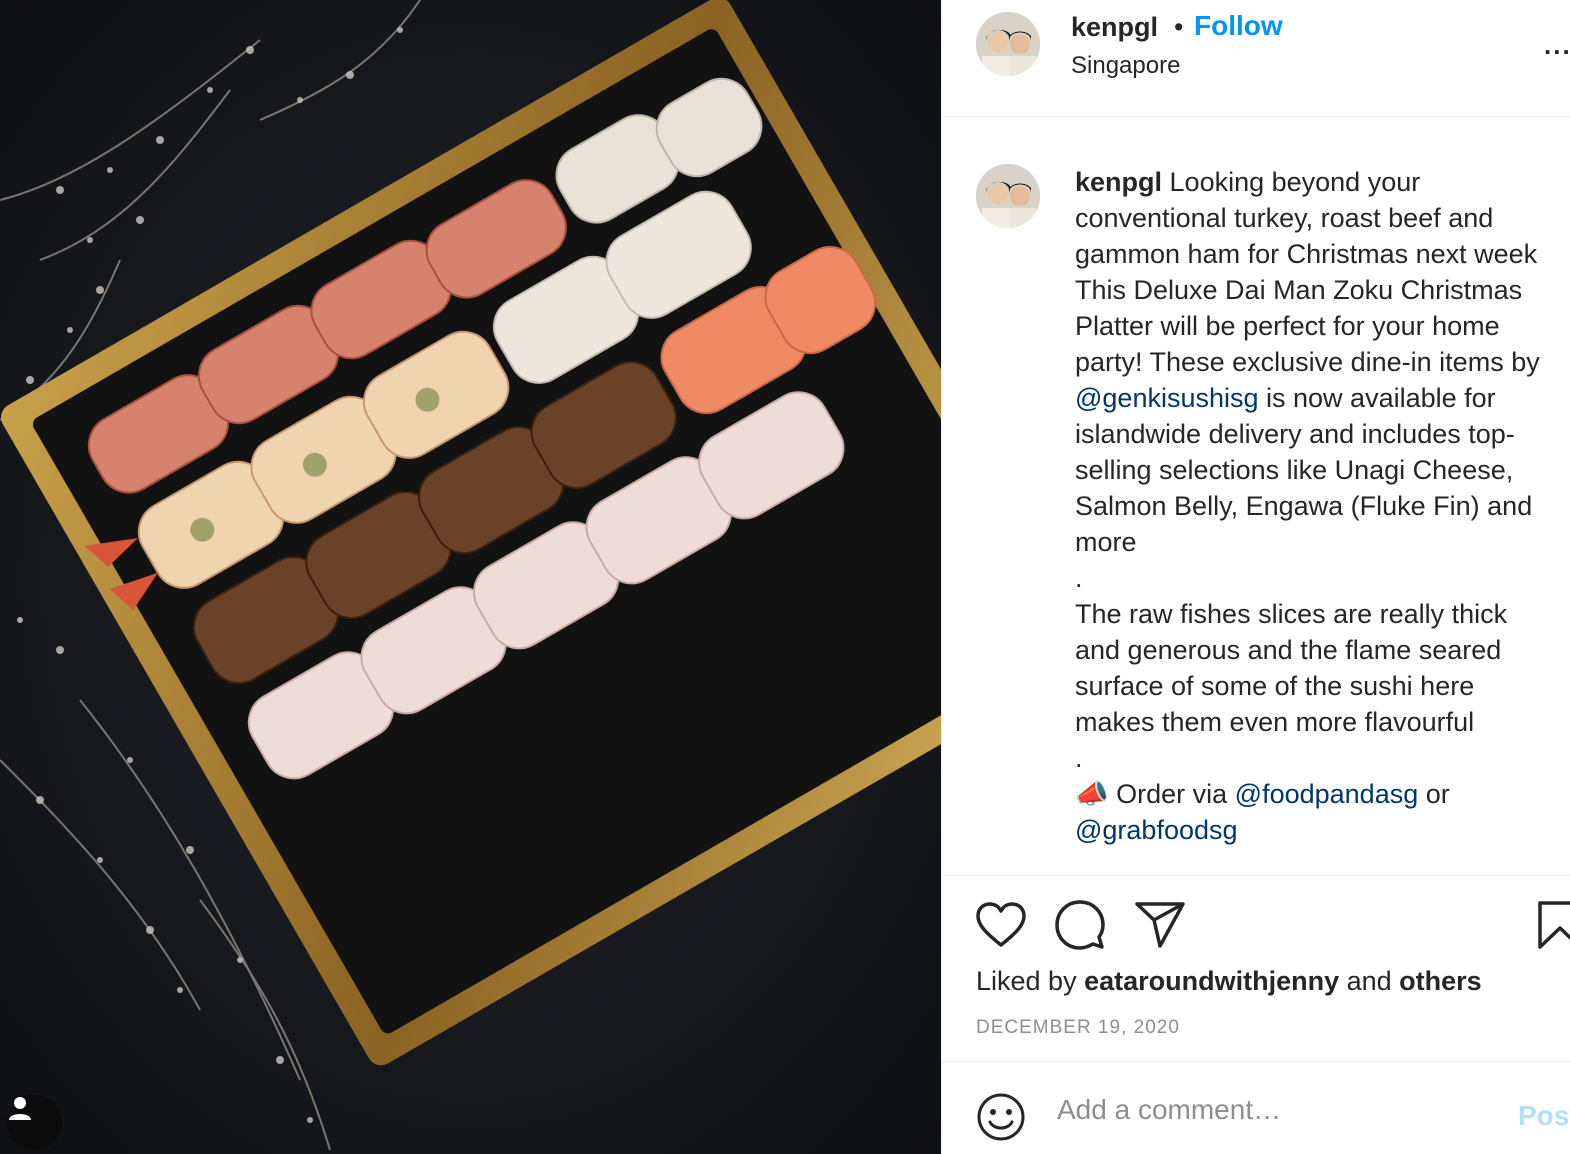  What do you see at coordinates (1288, 650) in the screenshot?
I see `caption-line: and generous and the flame seared` at bounding box center [1288, 650].